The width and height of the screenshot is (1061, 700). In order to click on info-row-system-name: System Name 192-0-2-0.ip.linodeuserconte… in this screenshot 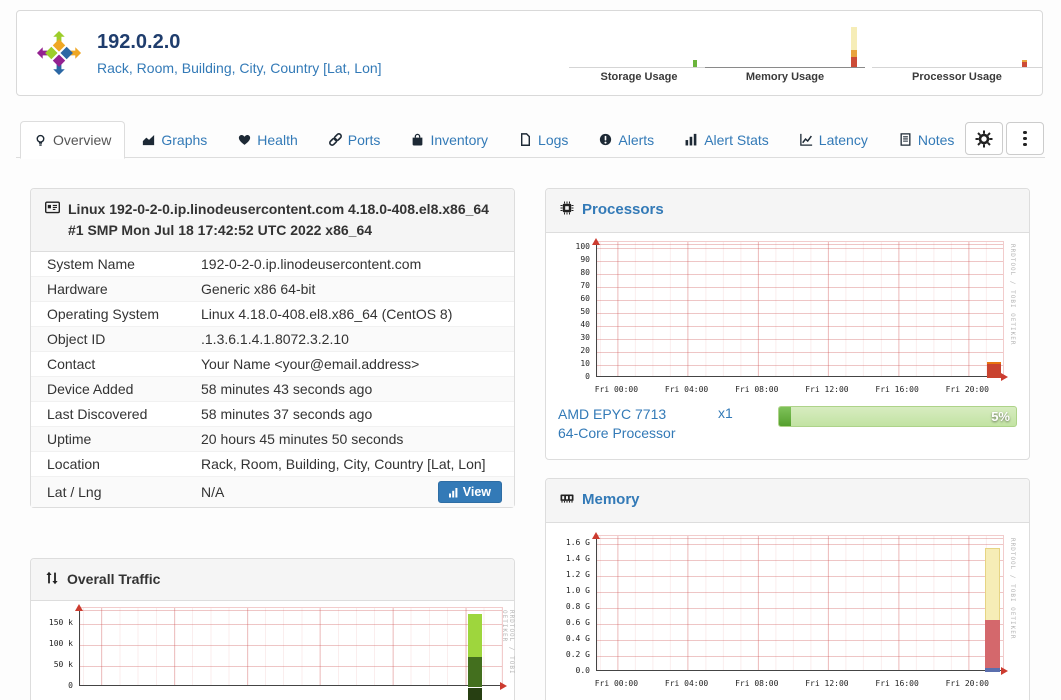, I will do `click(234, 264)`.